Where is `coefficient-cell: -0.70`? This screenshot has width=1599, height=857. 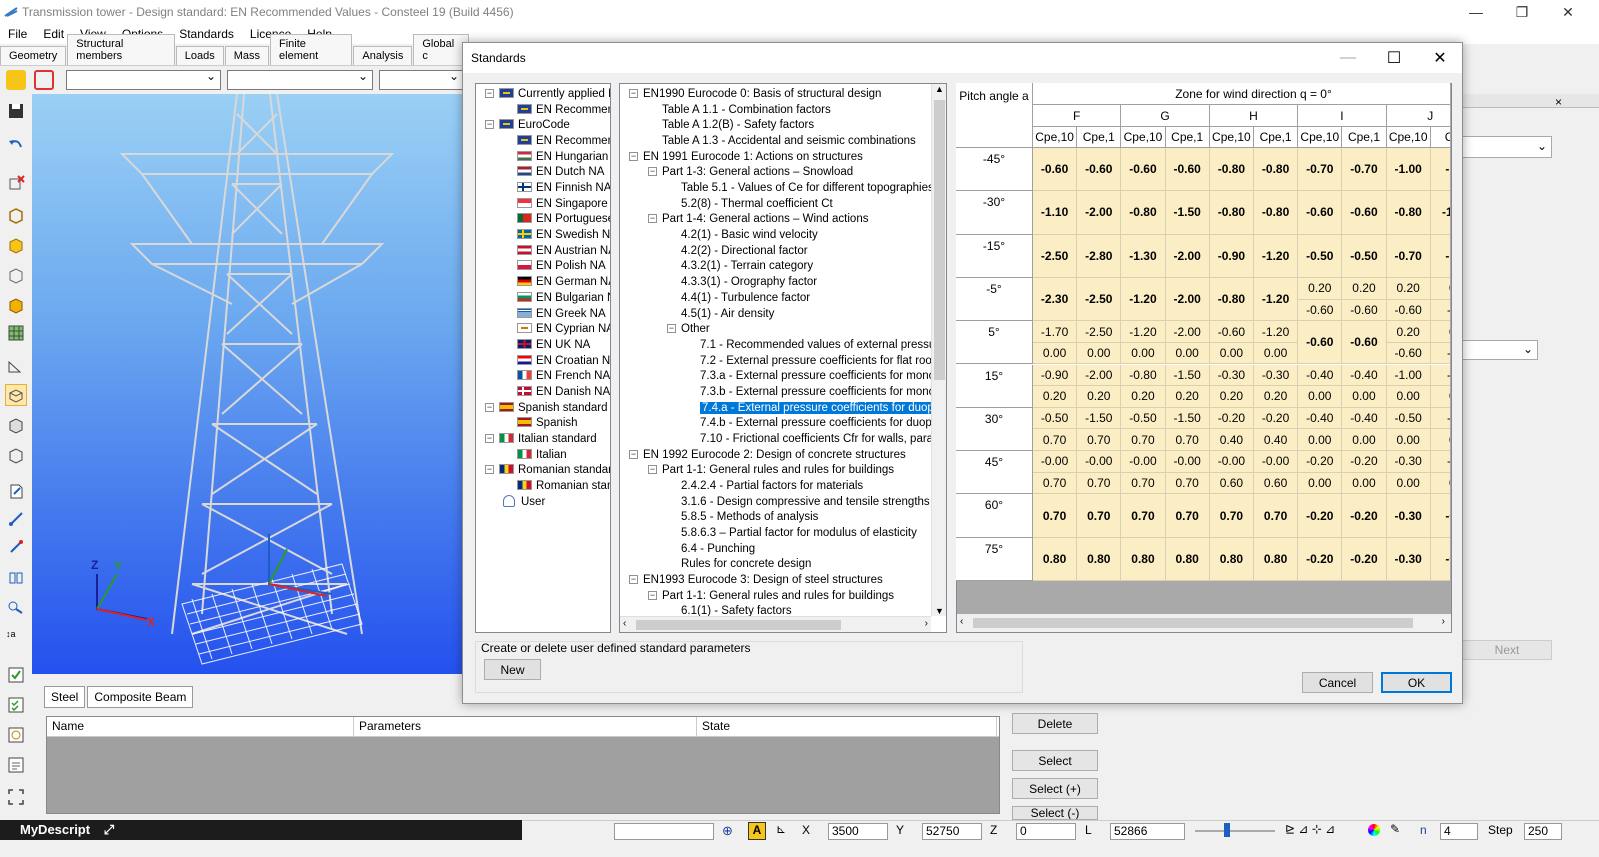 coefficient-cell: -0.70 is located at coordinates (1408, 256).